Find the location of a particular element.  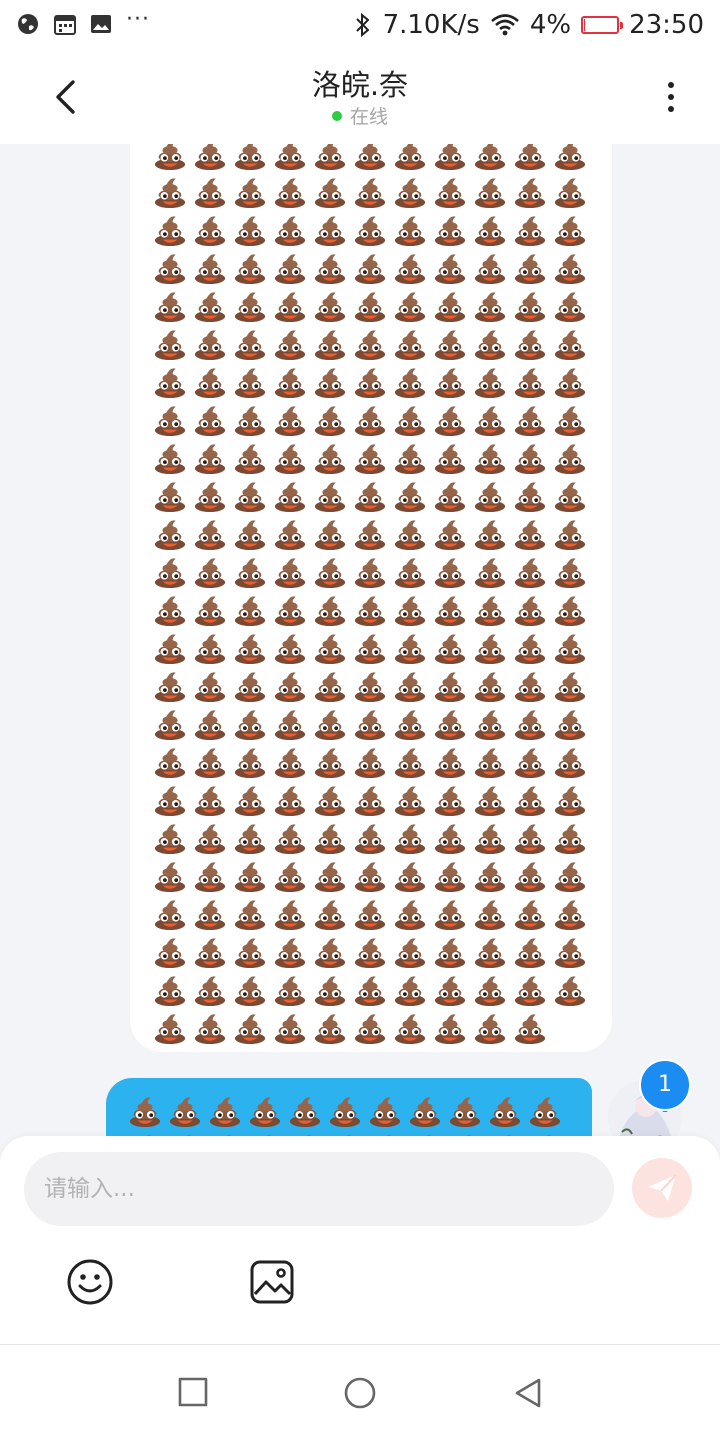

sent-message-bubble is located at coordinates (349, 1108).